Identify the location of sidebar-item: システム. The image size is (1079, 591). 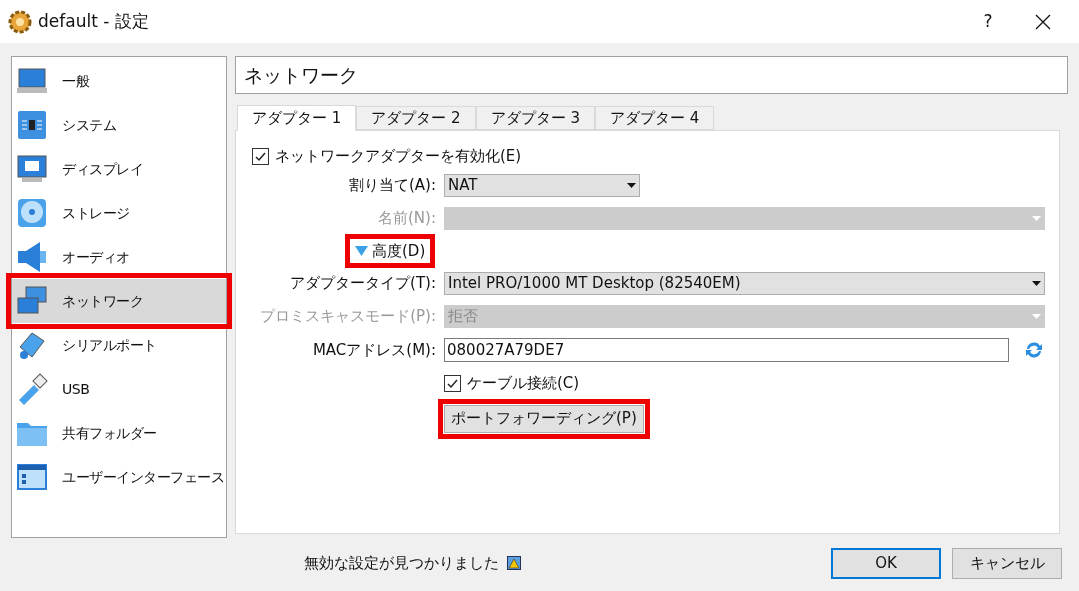
(119, 125).